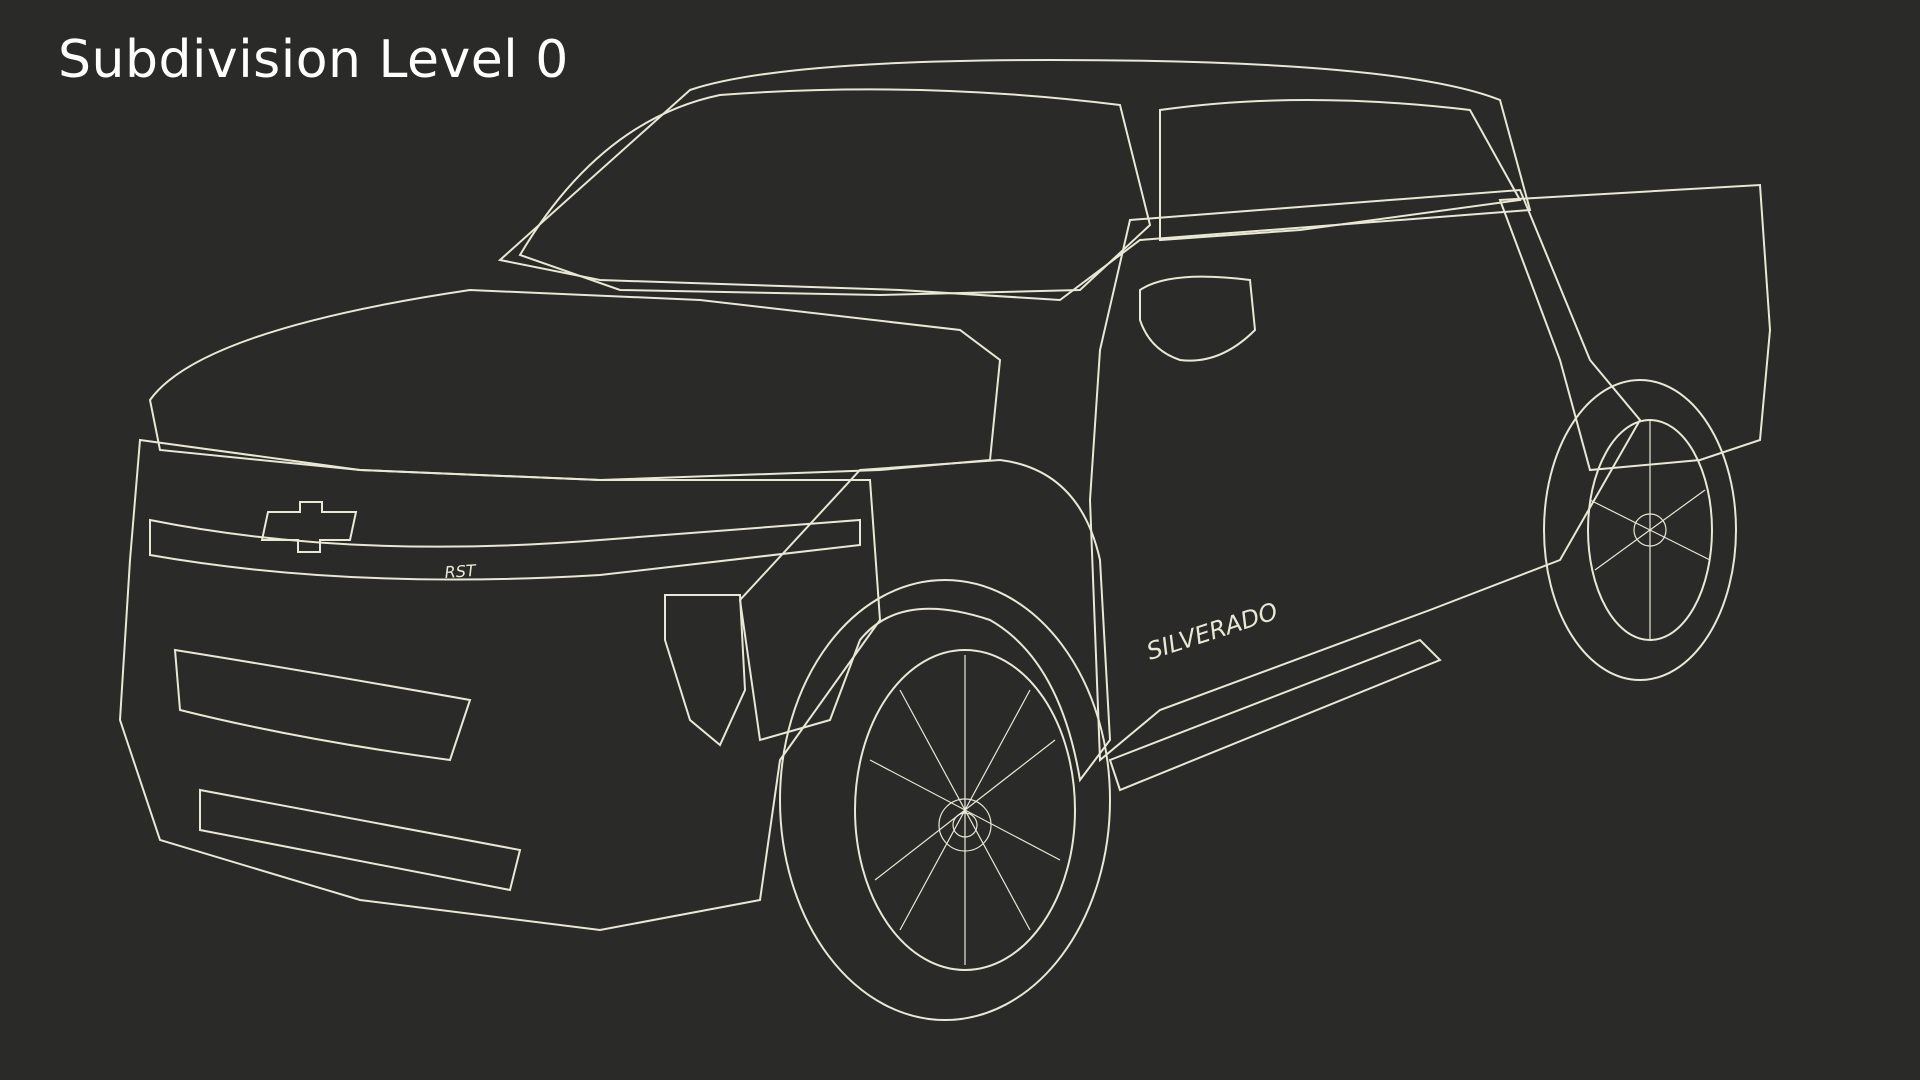  What do you see at coordinates (835, 192) in the screenshot?
I see `windshield` at bounding box center [835, 192].